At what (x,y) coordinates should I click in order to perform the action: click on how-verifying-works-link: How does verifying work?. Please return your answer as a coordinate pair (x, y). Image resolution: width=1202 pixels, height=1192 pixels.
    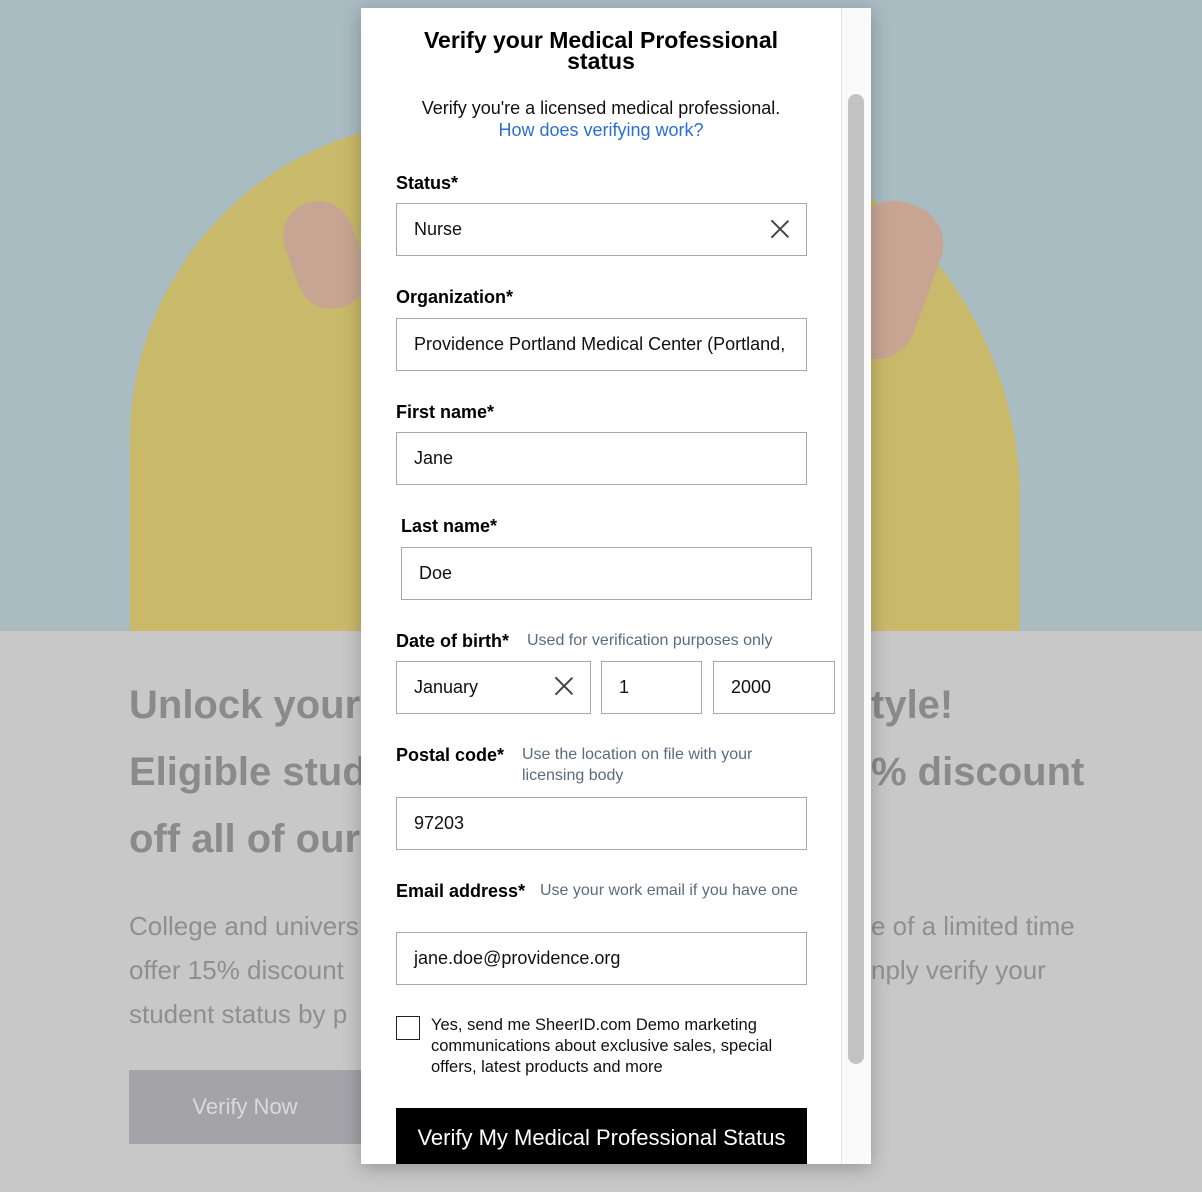
    Looking at the image, I should click on (601, 130).